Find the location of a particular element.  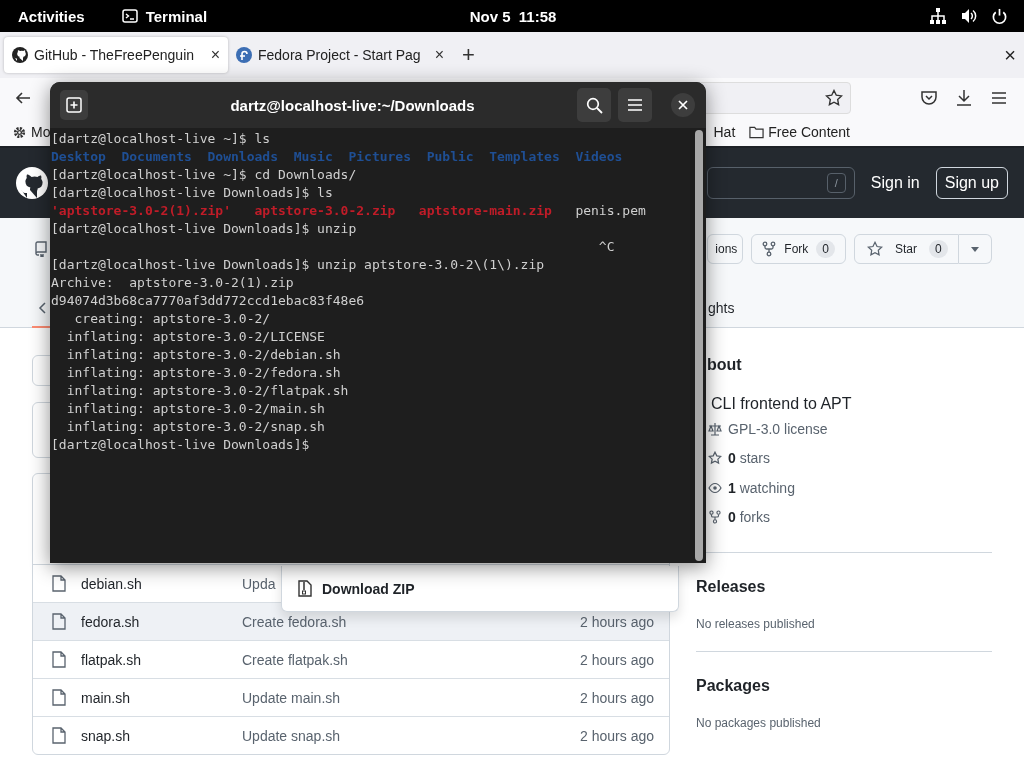

tab-title: Fedora Project - Start Pag is located at coordinates (340, 55).